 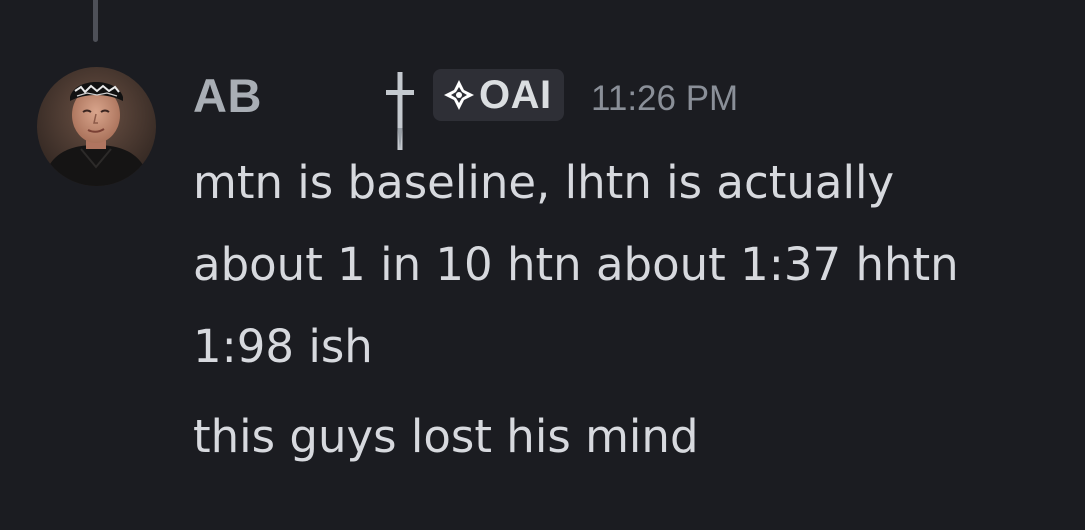 What do you see at coordinates (227, 96) in the screenshot?
I see `username: AB` at bounding box center [227, 96].